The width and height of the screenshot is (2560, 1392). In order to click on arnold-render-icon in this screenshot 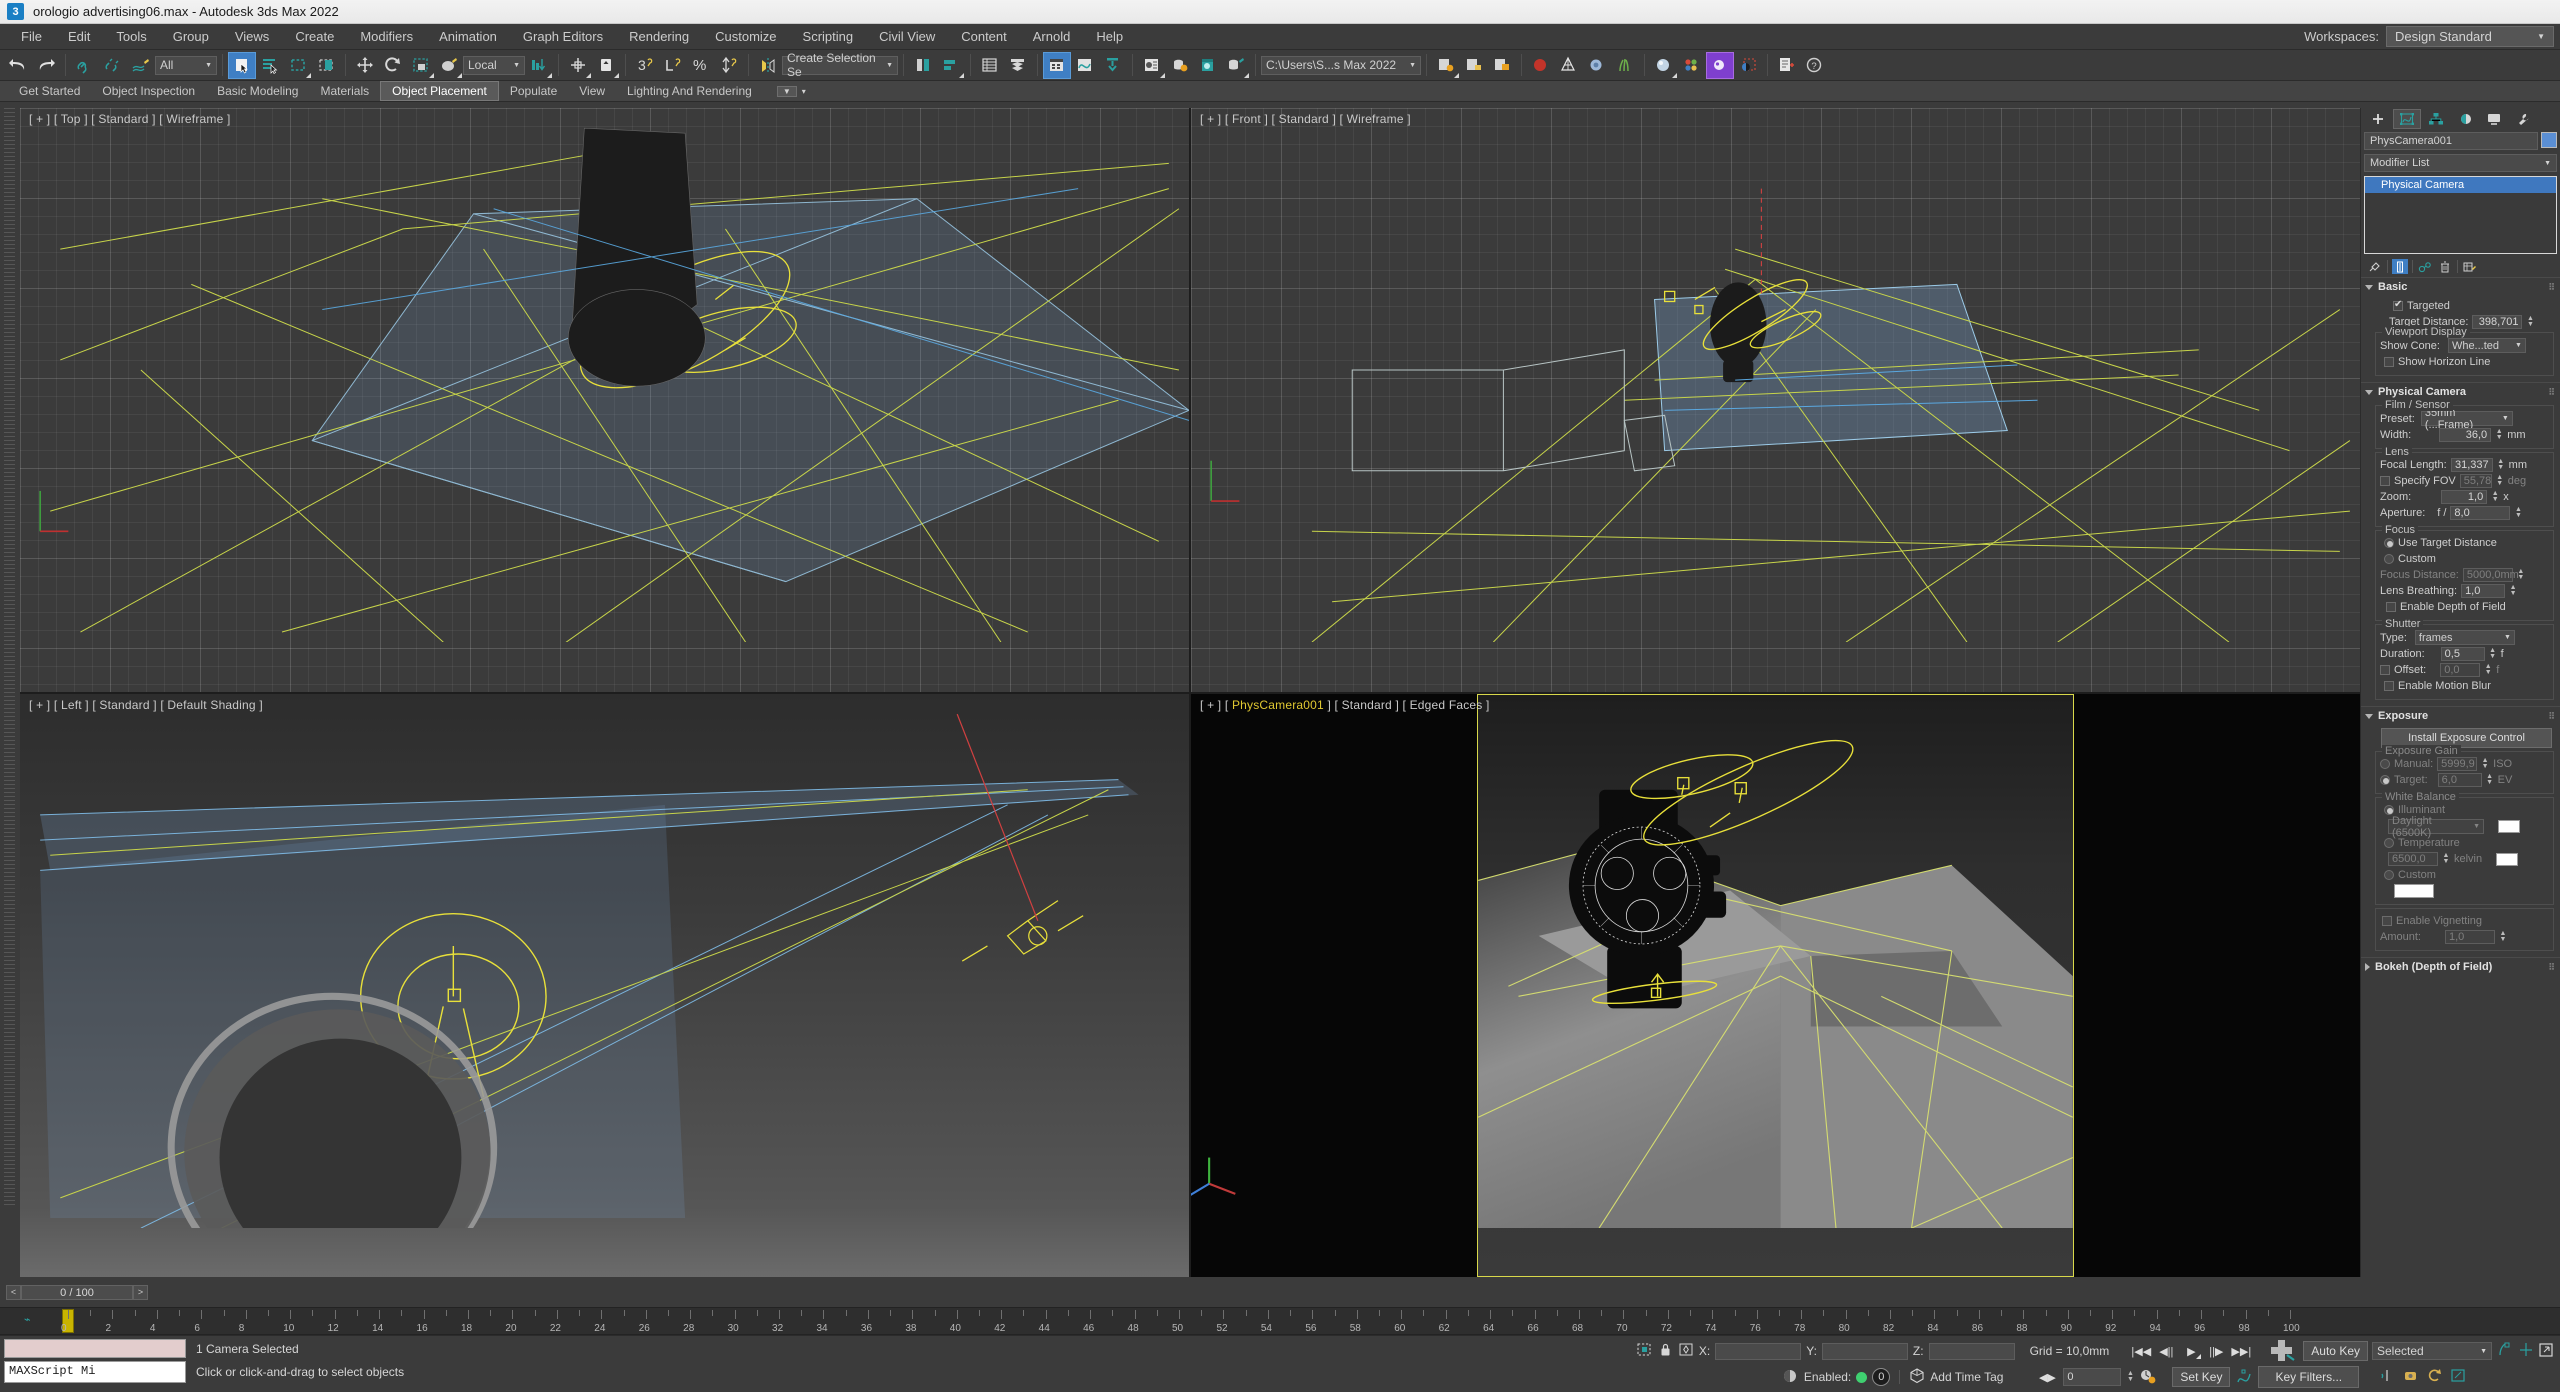, I will do `click(1541, 65)`.